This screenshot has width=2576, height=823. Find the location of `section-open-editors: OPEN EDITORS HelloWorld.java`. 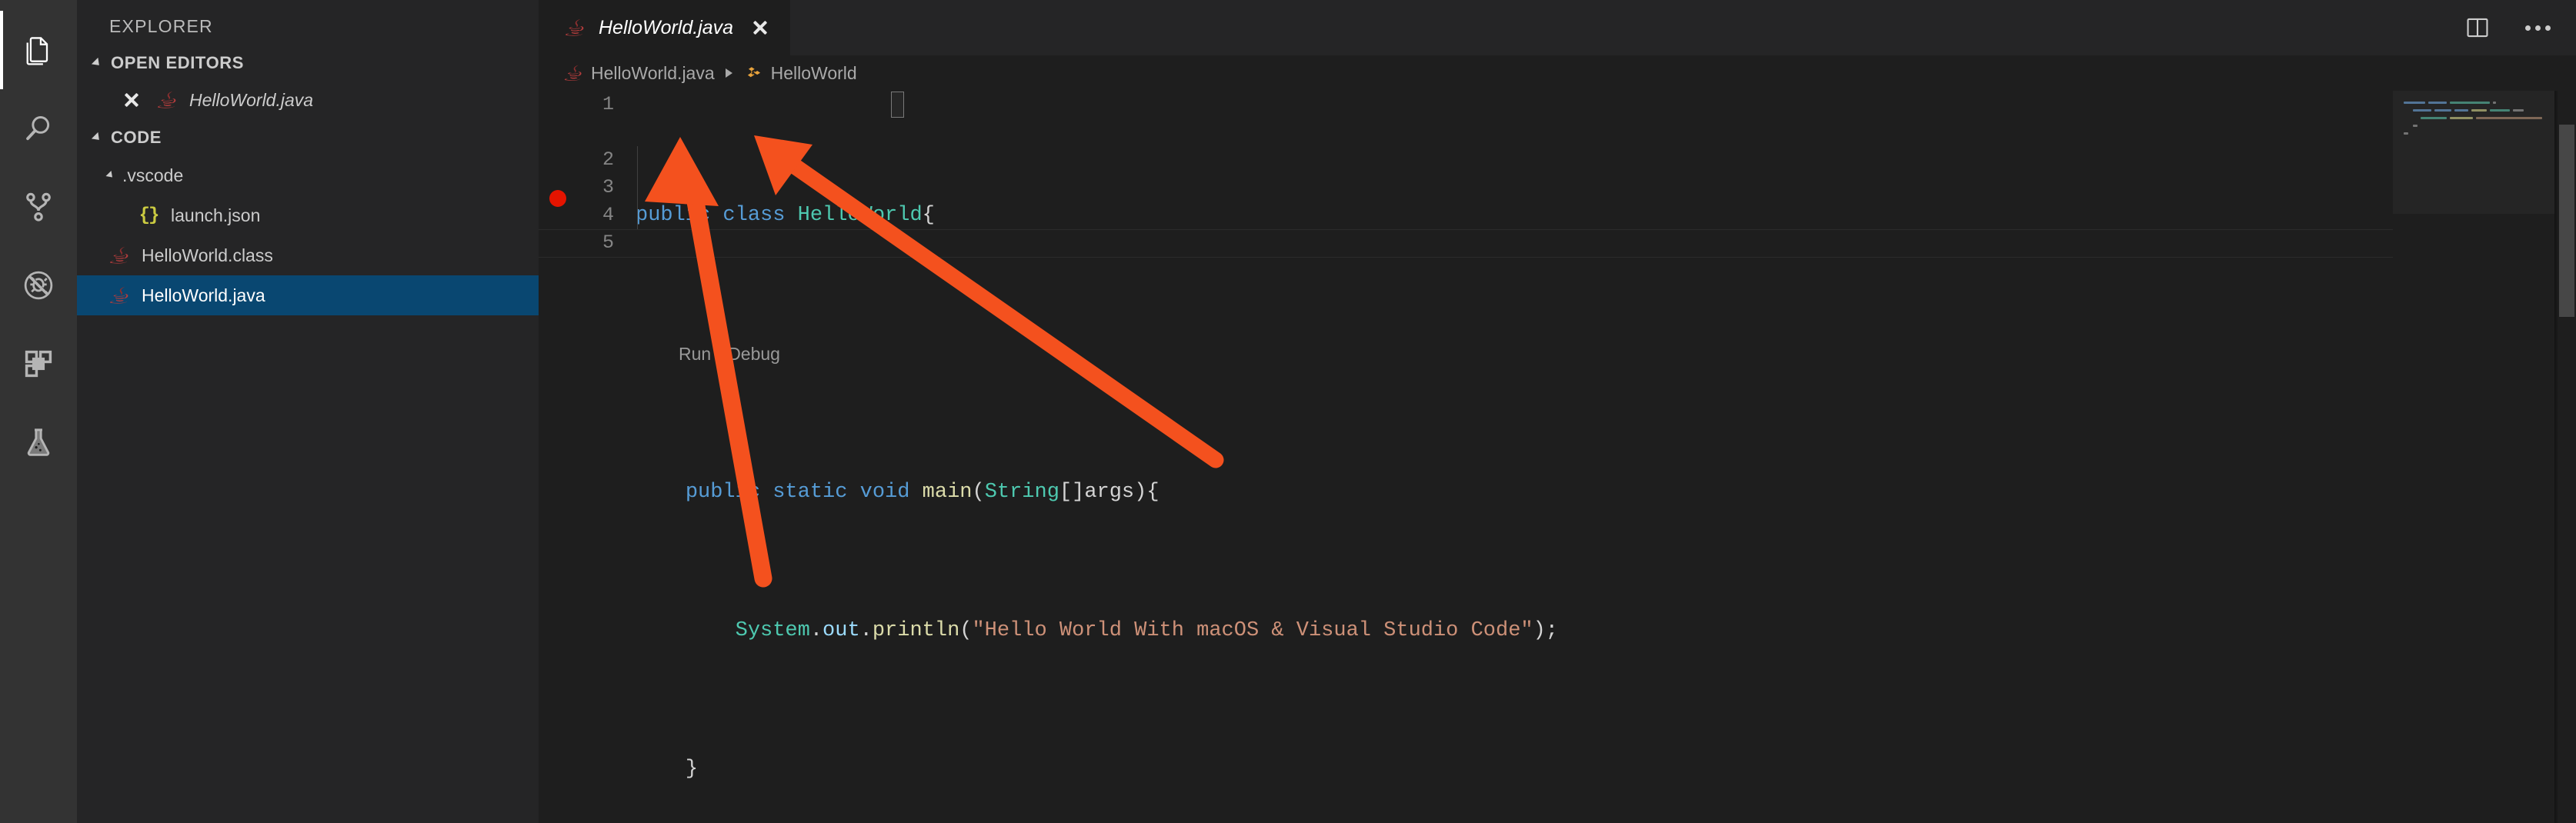

section-open-editors: OPEN EDITORS HelloWorld.java is located at coordinates (308, 82).